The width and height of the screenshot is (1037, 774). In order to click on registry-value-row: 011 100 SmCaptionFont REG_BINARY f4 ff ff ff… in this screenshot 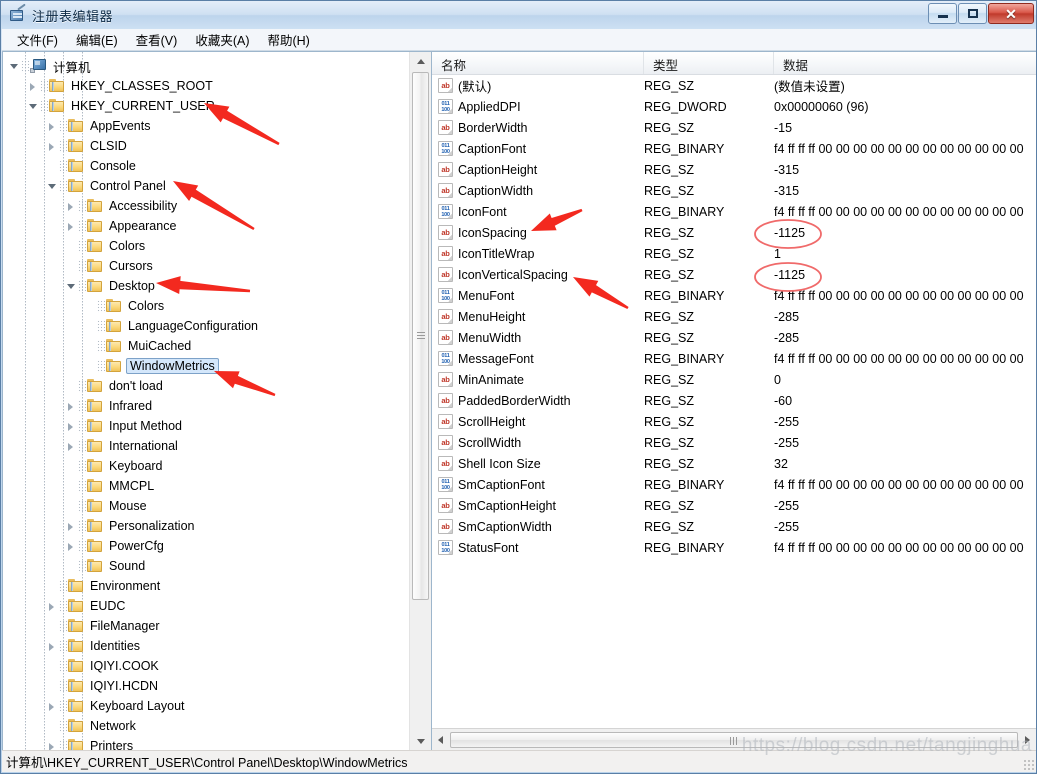, I will do `click(734, 484)`.